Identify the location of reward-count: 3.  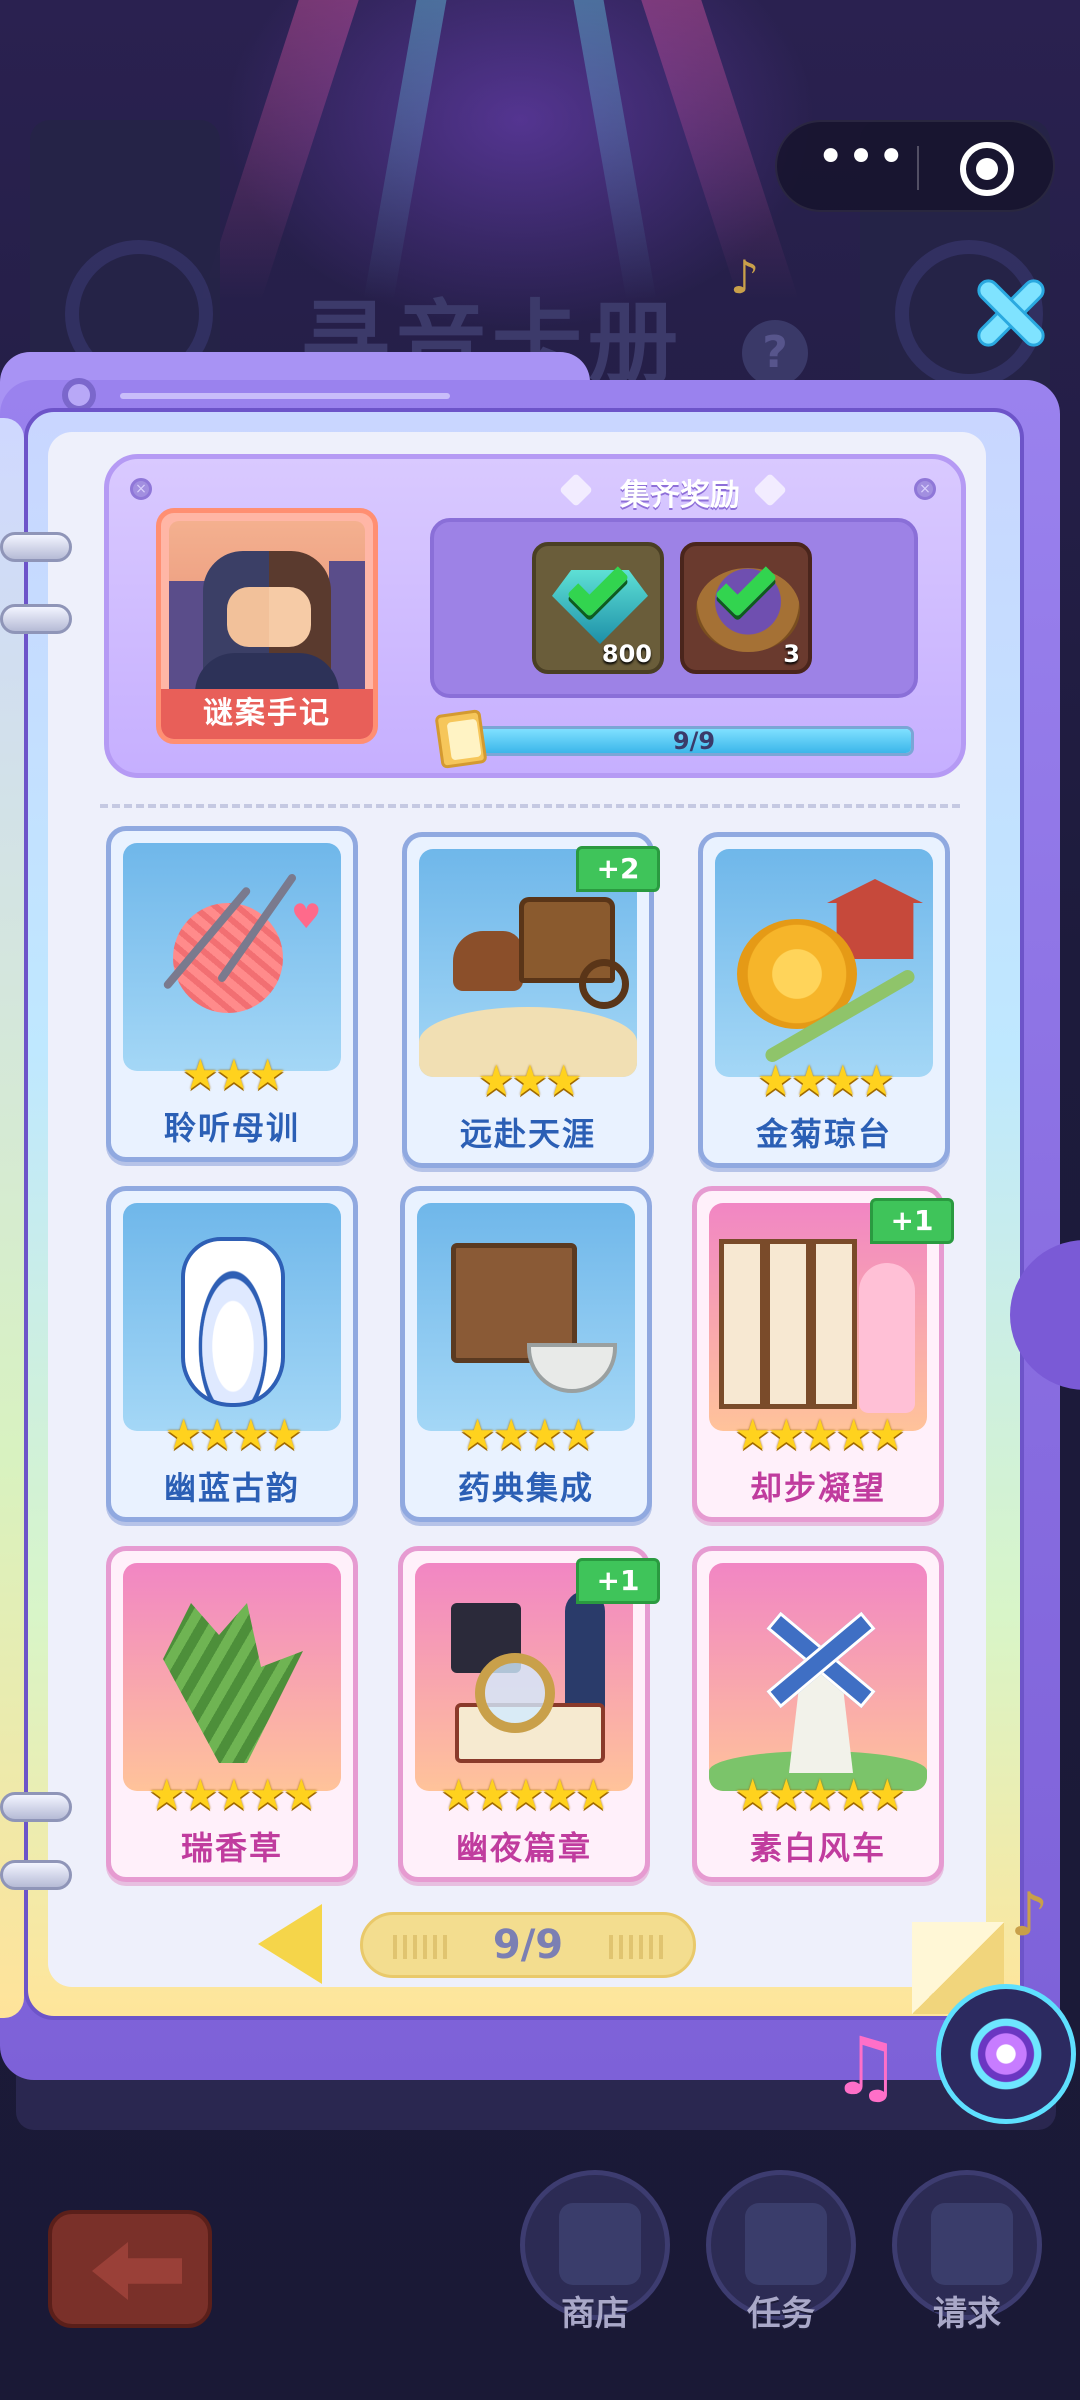
(791, 654).